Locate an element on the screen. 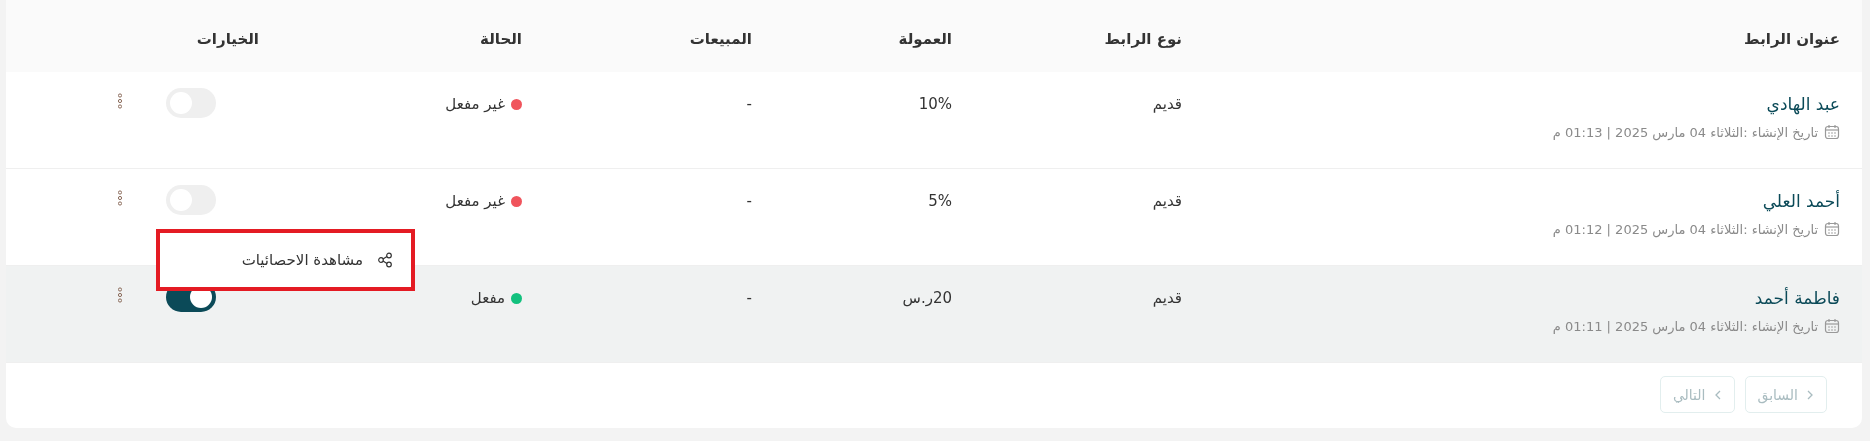 This screenshot has width=1870, height=441. column-header: المبيعات is located at coordinates (720, 38).